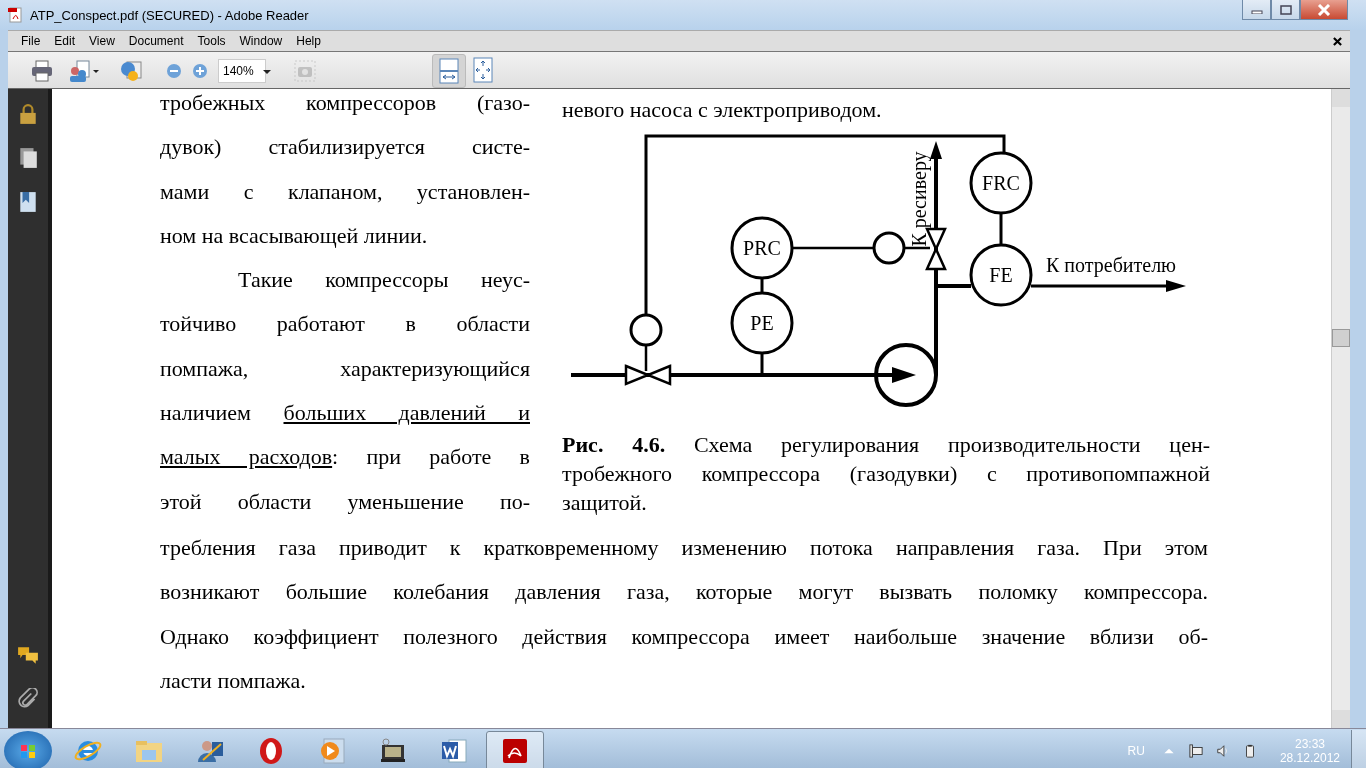  I want to click on clock-time: 23:33, so click(1309, 743).